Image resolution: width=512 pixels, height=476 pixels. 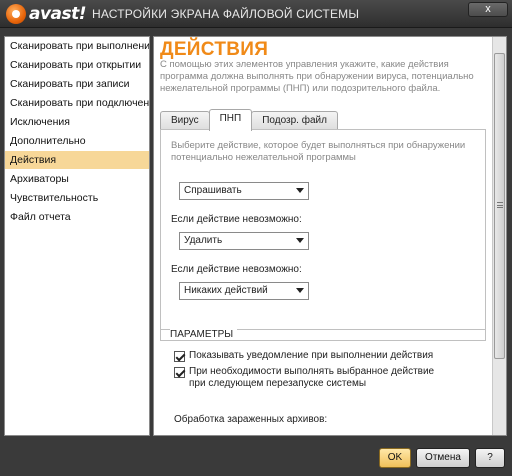 What do you see at coordinates (490, 458) in the screenshot?
I see `help-button: ?` at bounding box center [490, 458].